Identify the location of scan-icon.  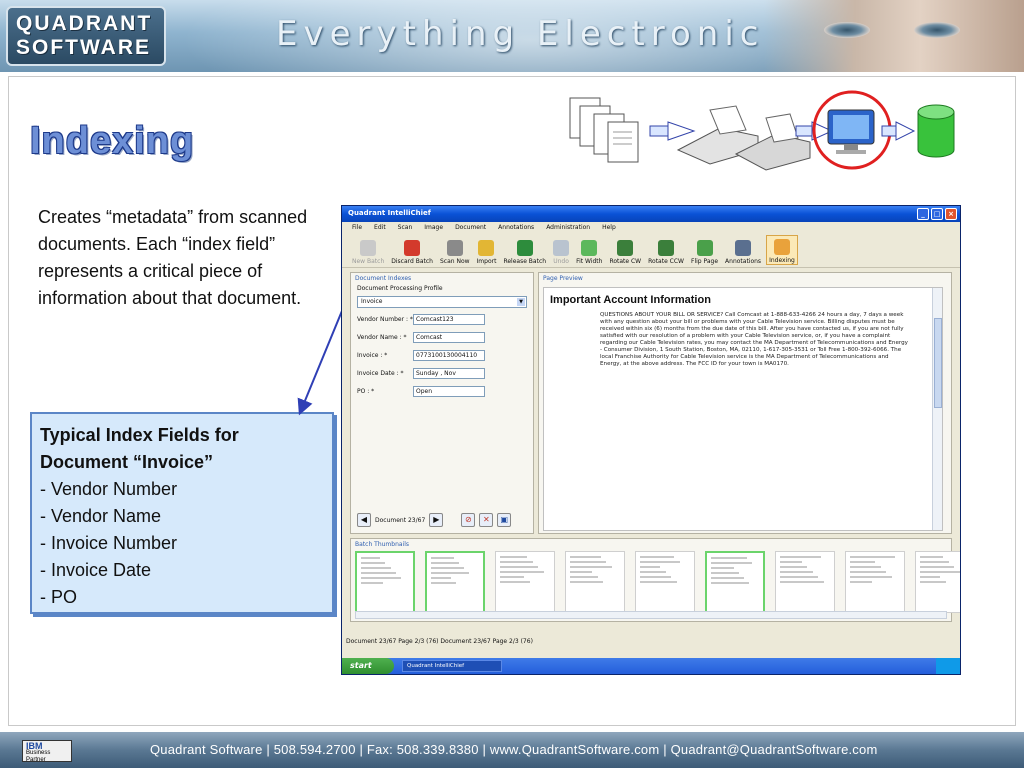
(454, 248).